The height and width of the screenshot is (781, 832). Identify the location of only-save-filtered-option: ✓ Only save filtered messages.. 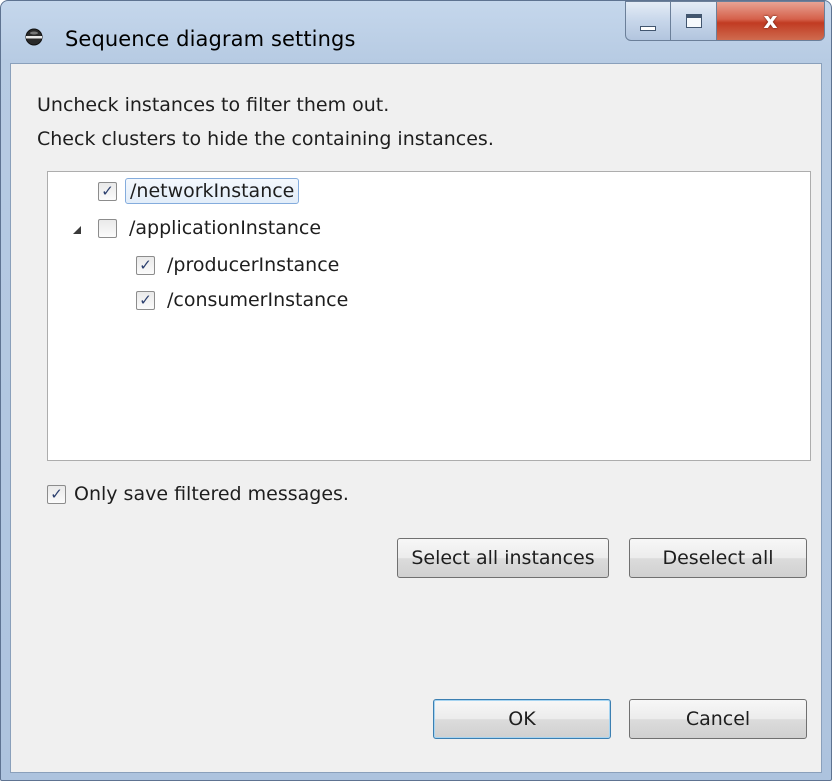
(198, 494).